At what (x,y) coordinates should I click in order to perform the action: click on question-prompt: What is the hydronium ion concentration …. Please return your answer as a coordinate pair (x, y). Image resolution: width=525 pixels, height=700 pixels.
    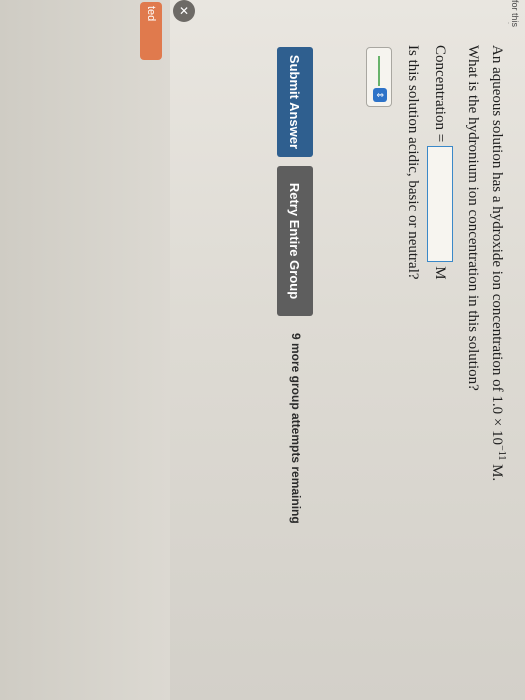
    Looking at the image, I should click on (473, 218).